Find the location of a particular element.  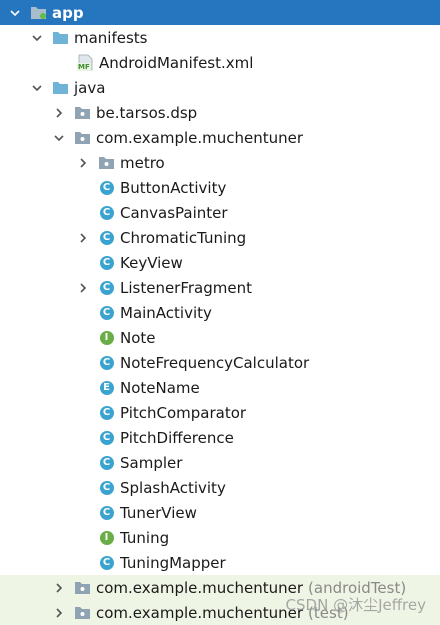

tree-item-package-metro: metro is located at coordinates (220, 162).